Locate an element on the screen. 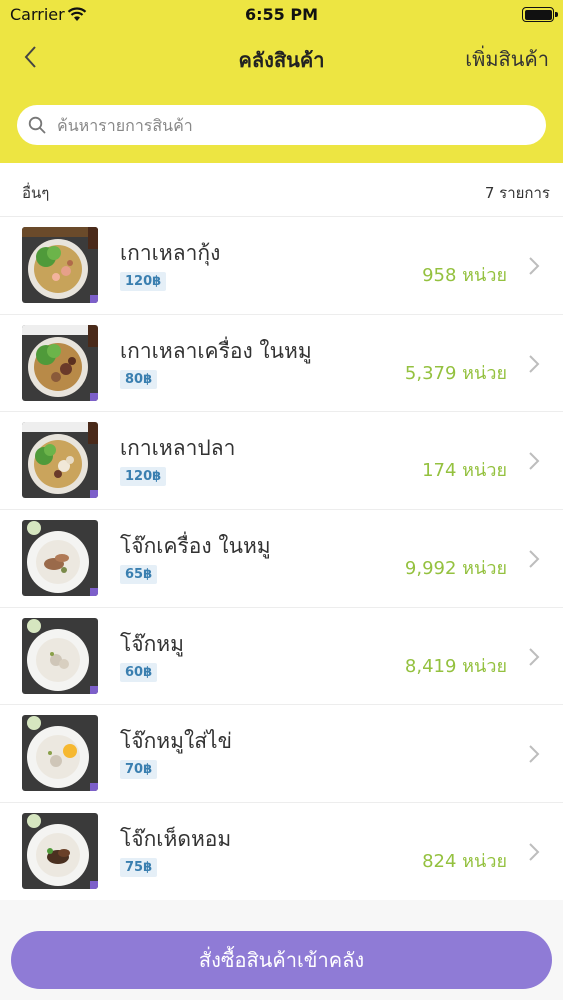 The width and height of the screenshot is (563, 1000). item-count: 7 รายการ is located at coordinates (517, 193).